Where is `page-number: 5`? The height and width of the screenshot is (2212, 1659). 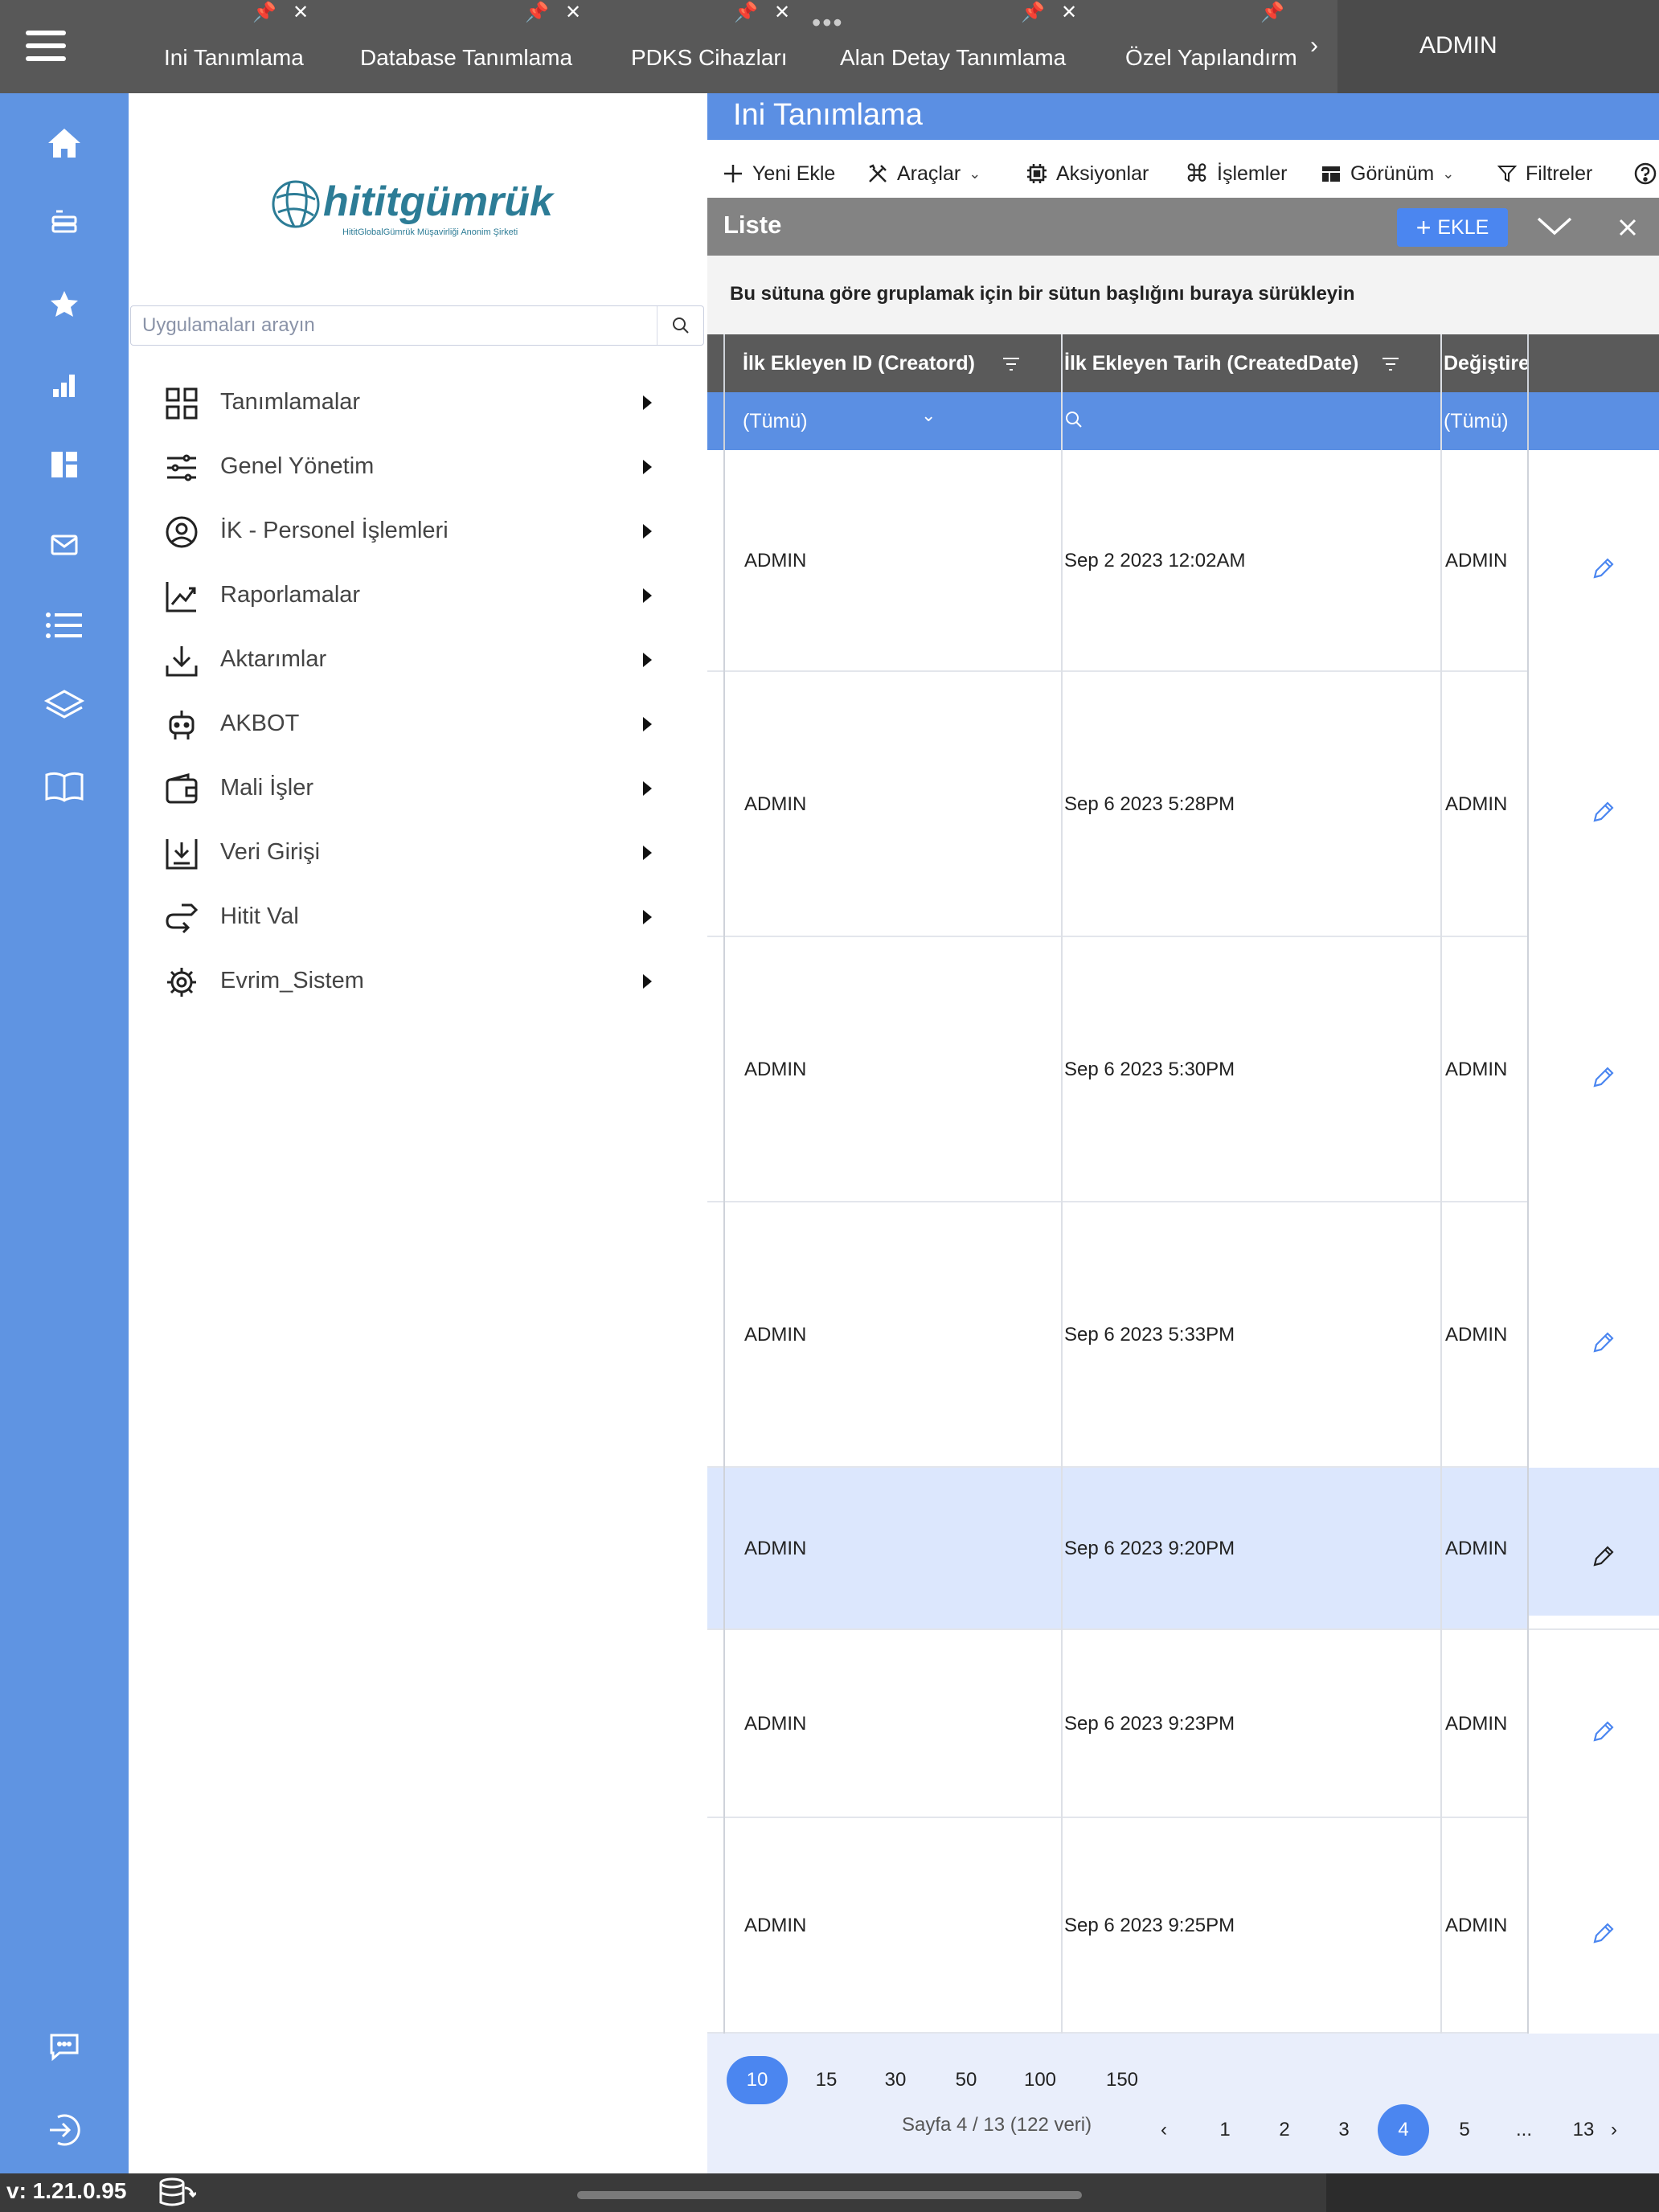 page-number: 5 is located at coordinates (1464, 2130).